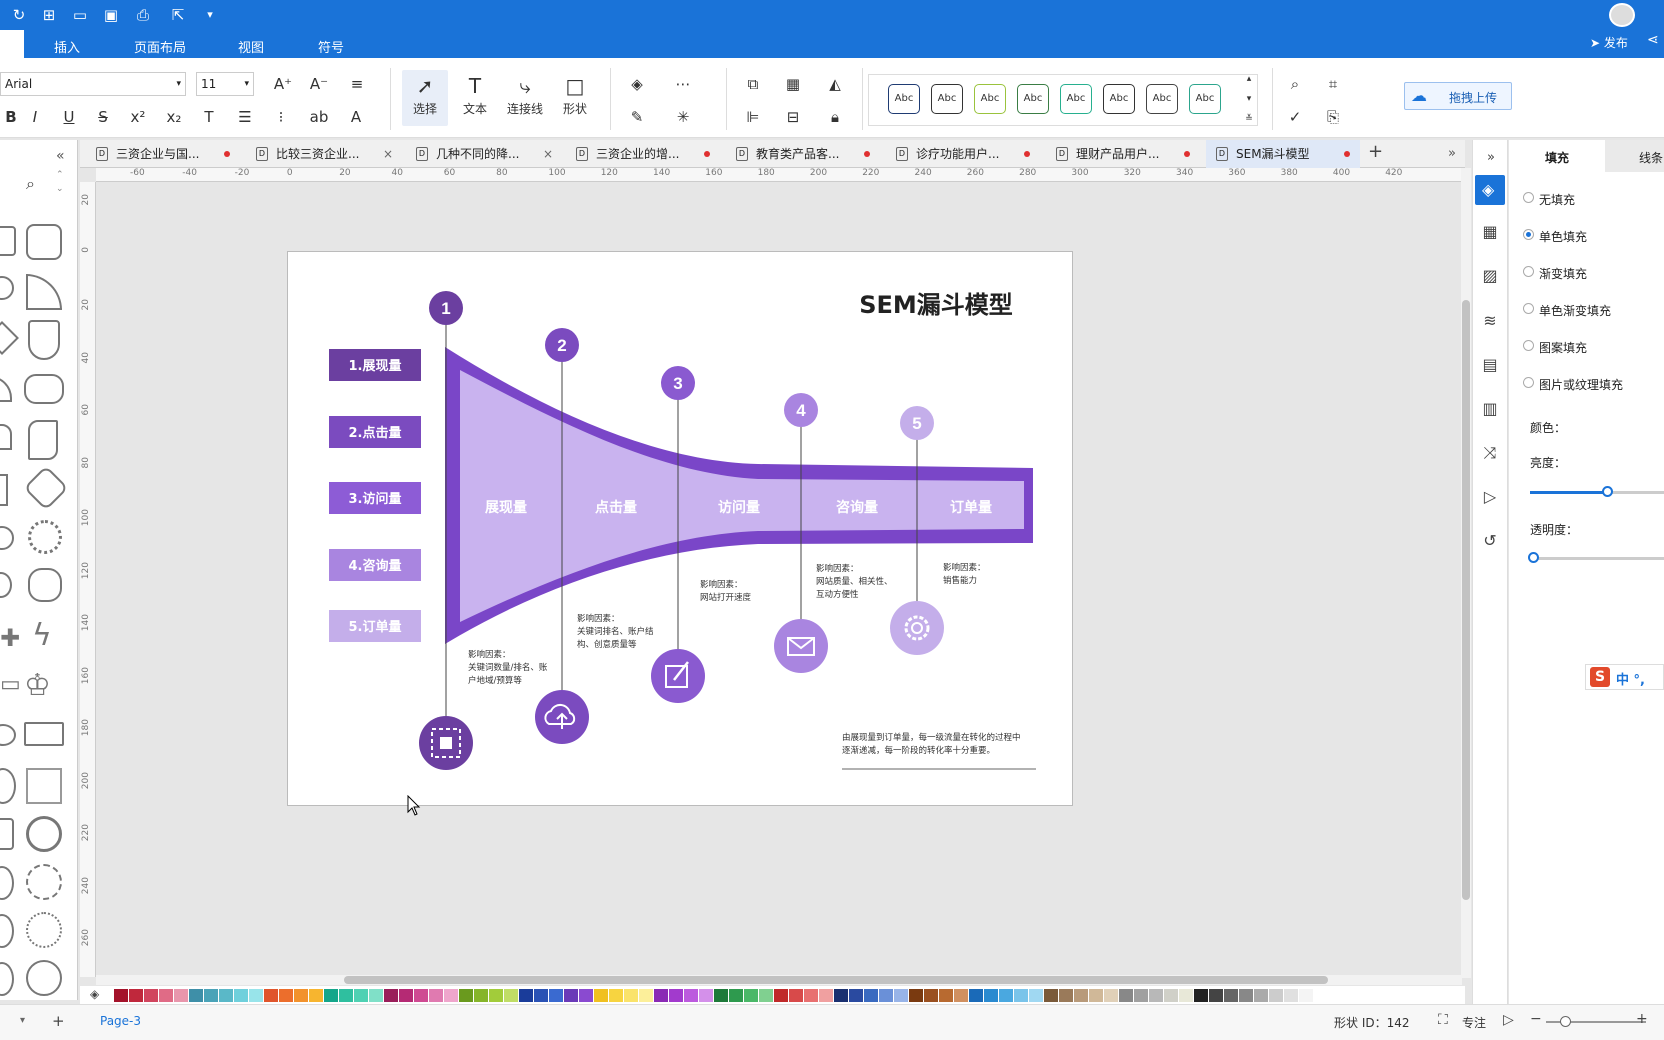 The image size is (1664, 1040). What do you see at coordinates (1490, 497) in the screenshot?
I see `presentation-icon: ▷` at bounding box center [1490, 497].